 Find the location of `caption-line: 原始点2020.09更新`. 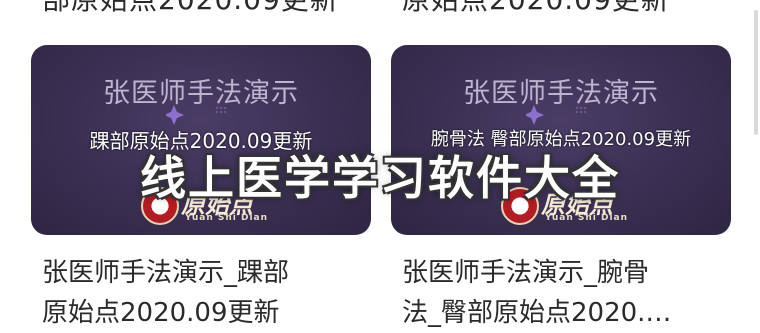

caption-line: 原始点2020.09更新 is located at coordinates (161, 313).